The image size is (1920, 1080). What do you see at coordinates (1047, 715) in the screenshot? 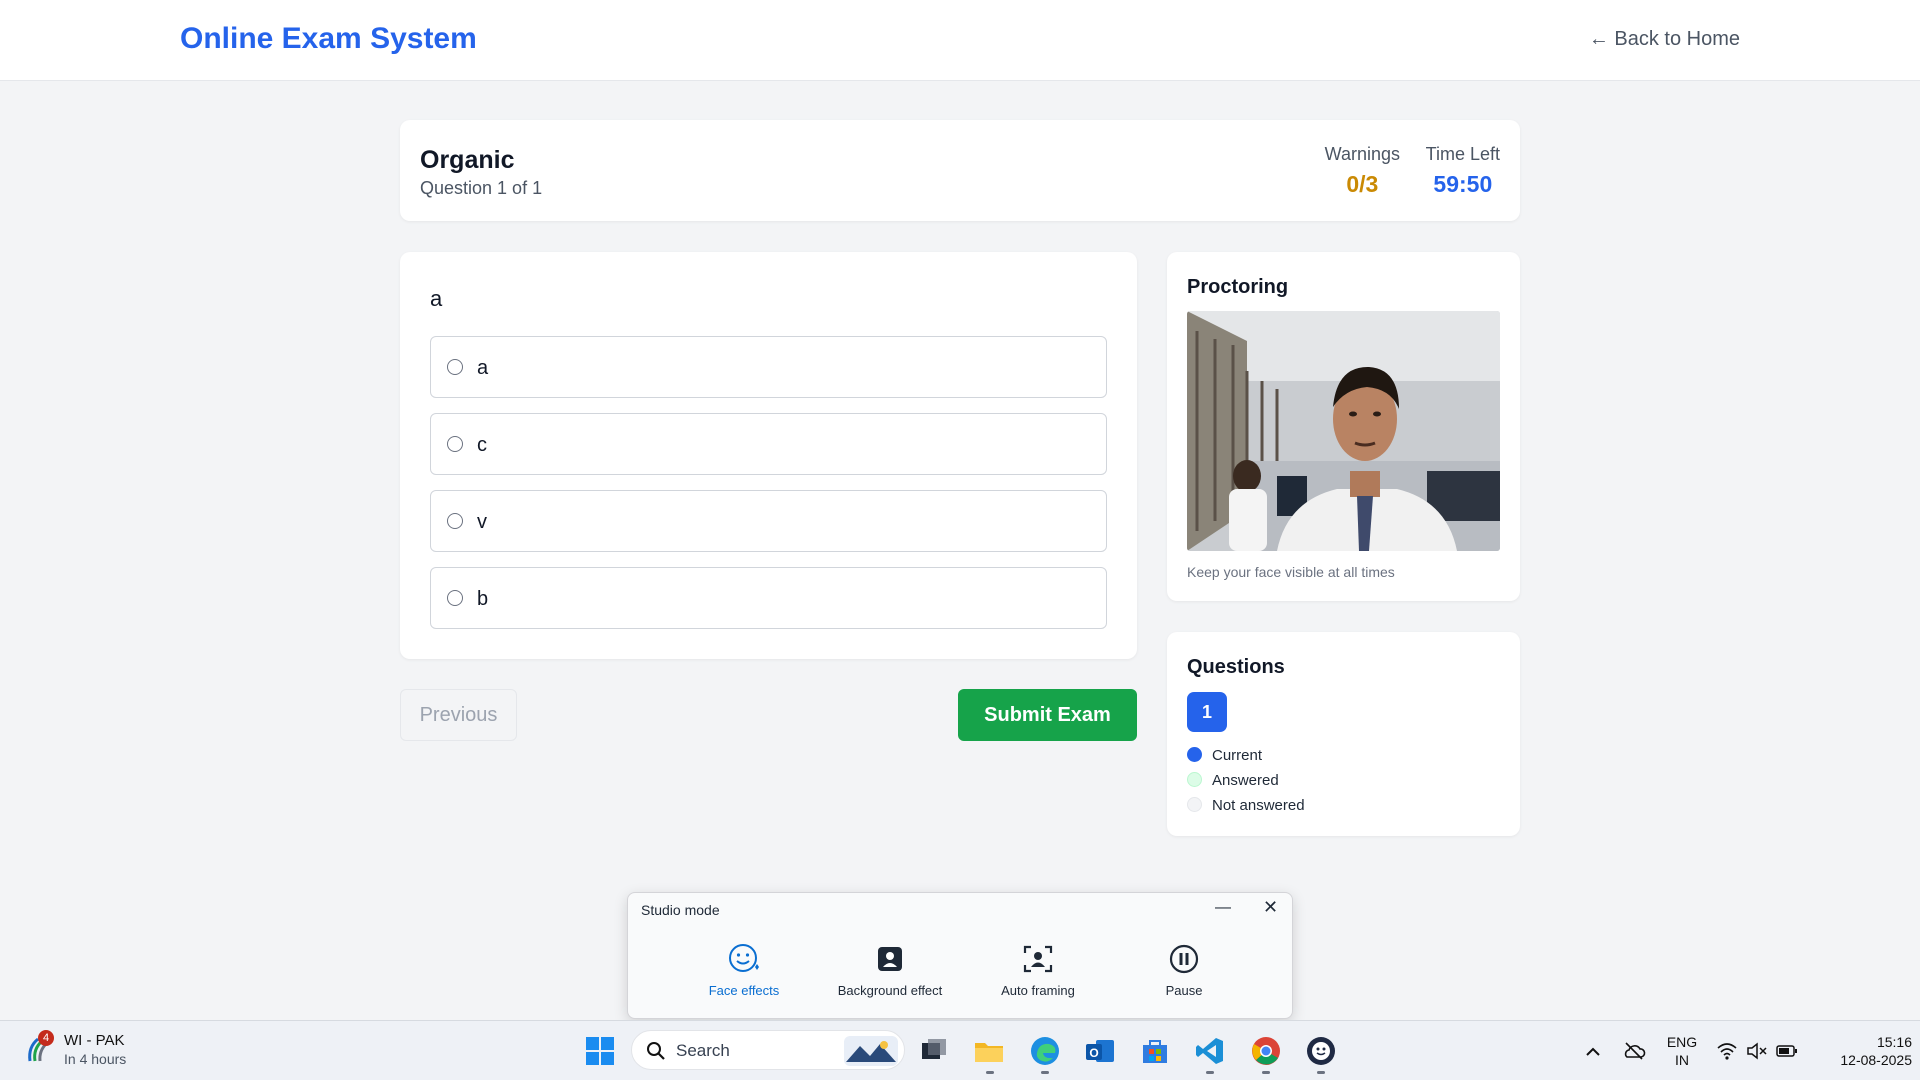
I see `submit-exam-button: Submit Exam` at bounding box center [1047, 715].